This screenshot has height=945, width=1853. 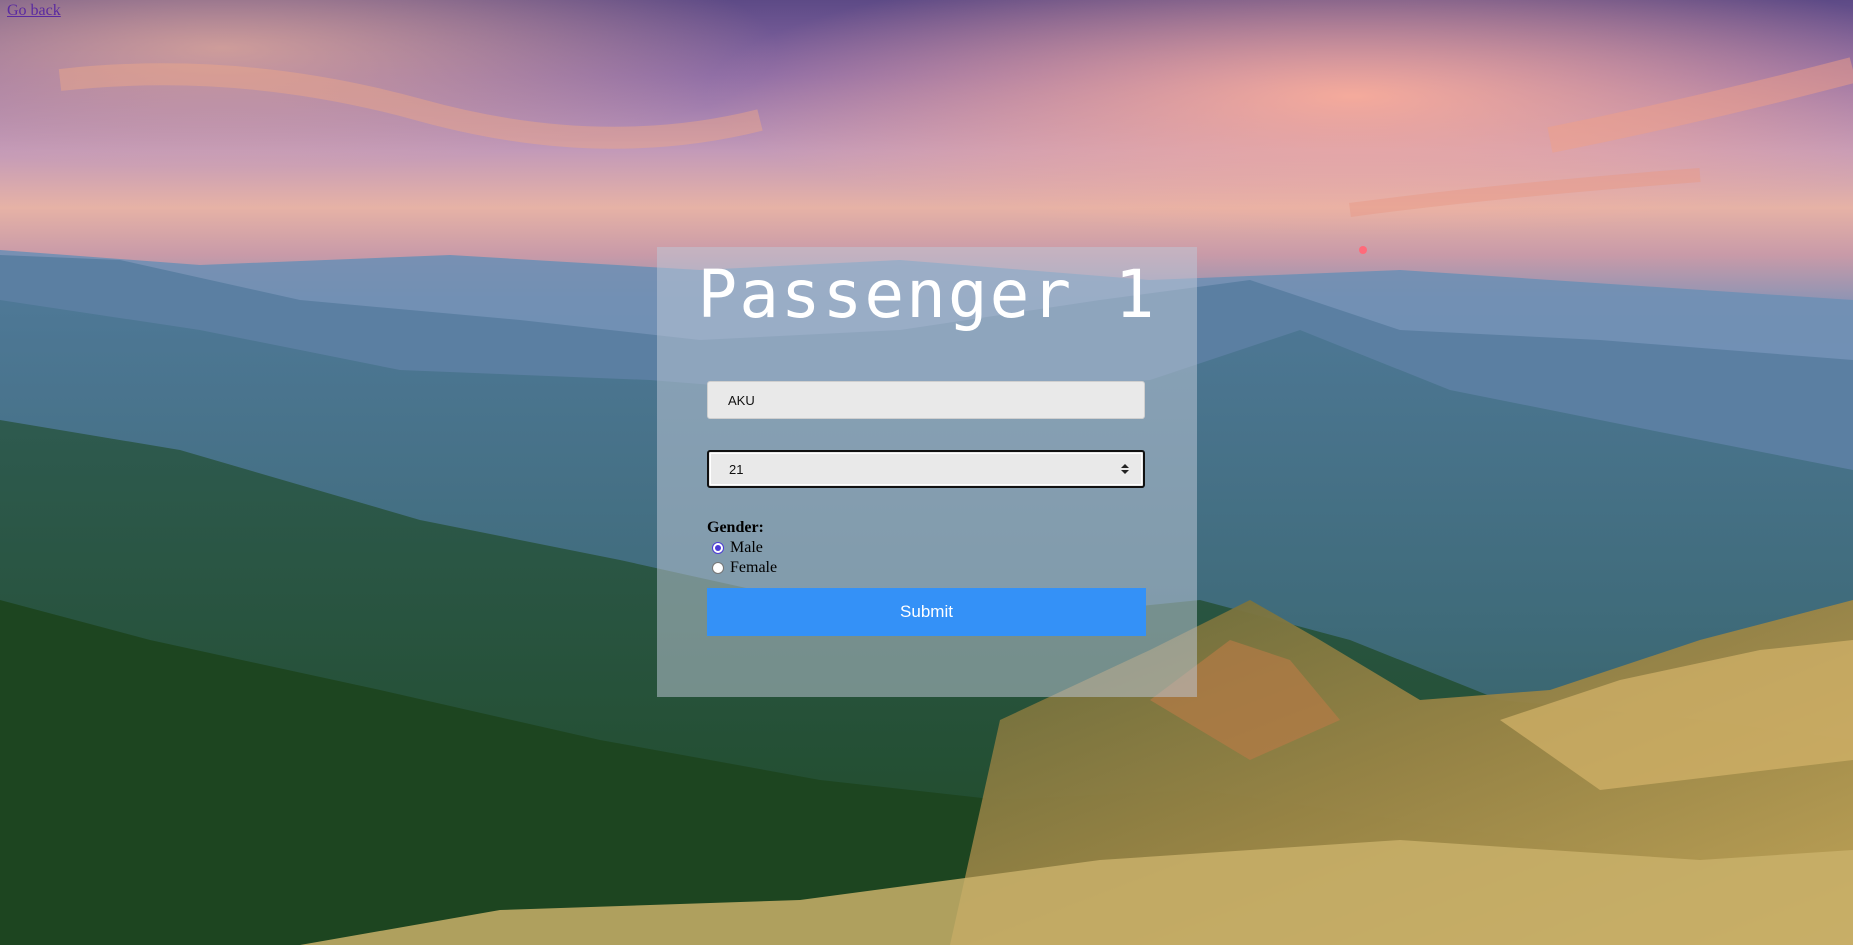 I want to click on female-radio-label: Female, so click(x=754, y=567).